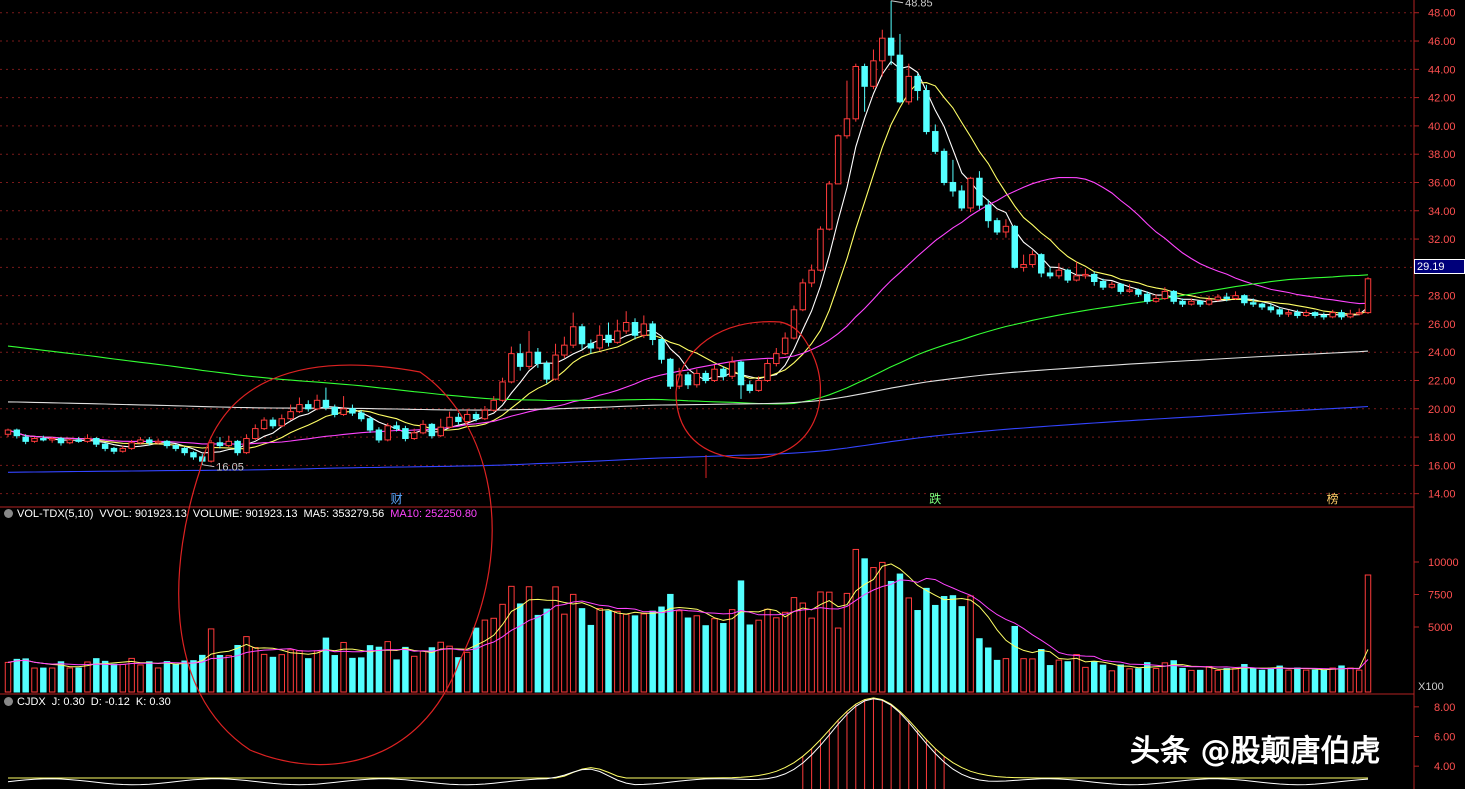  What do you see at coordinates (1255, 751) in the screenshot?
I see `watermark-text: 头条 @股颠唐伯虎` at bounding box center [1255, 751].